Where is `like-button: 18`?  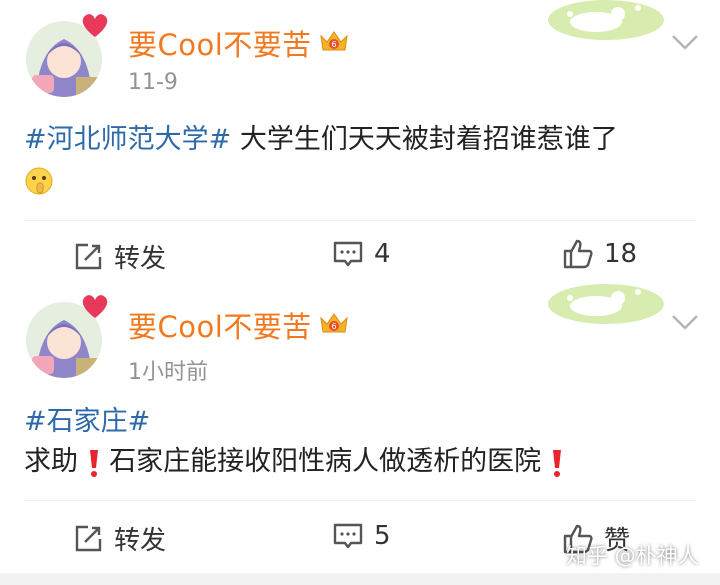
like-button: 18 is located at coordinates (599, 254).